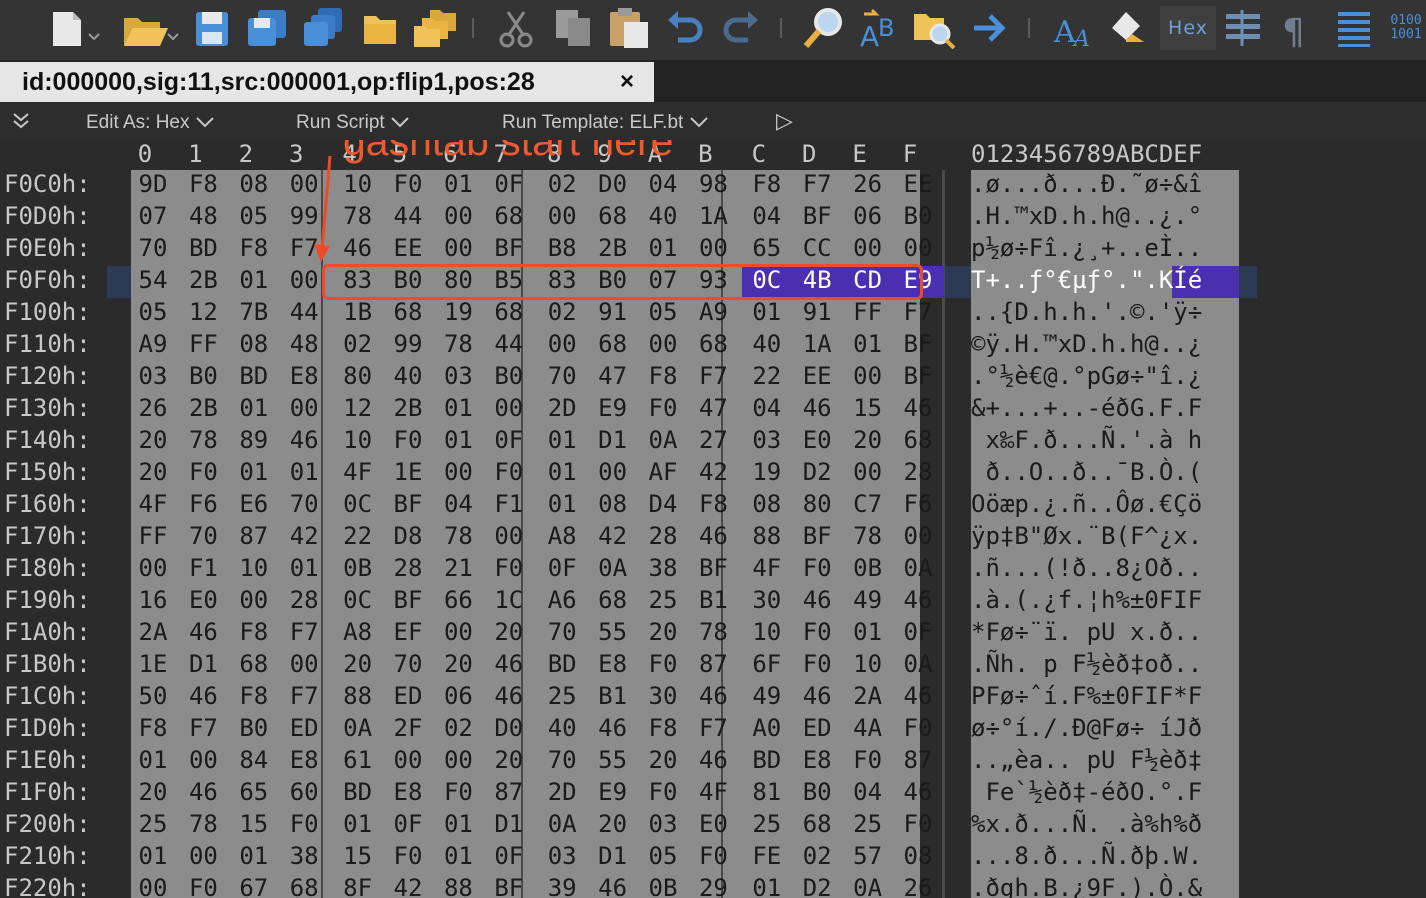 The width and height of the screenshot is (1426, 898). I want to click on hex-byte: 05, so click(254, 216).